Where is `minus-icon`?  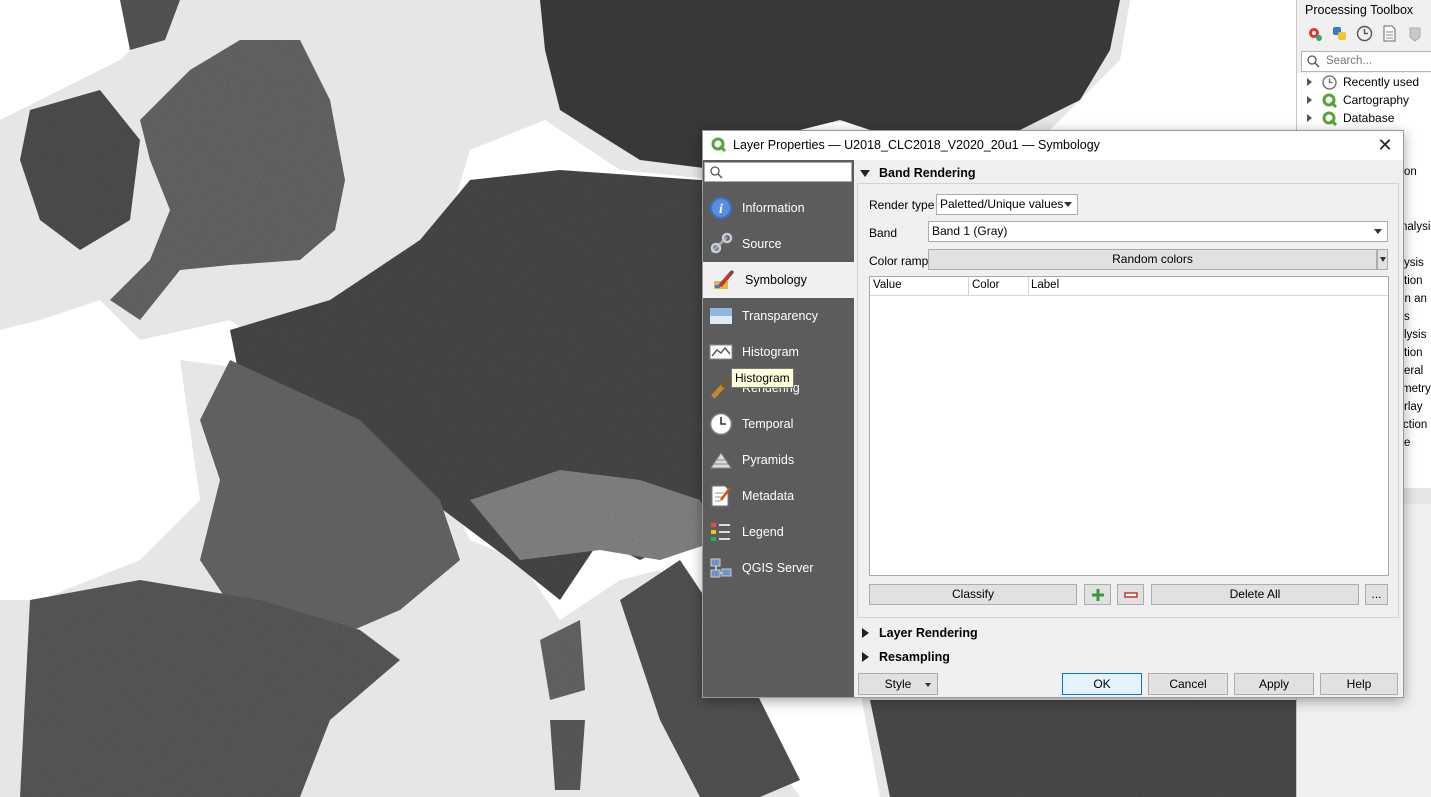
minus-icon is located at coordinates (1130, 595).